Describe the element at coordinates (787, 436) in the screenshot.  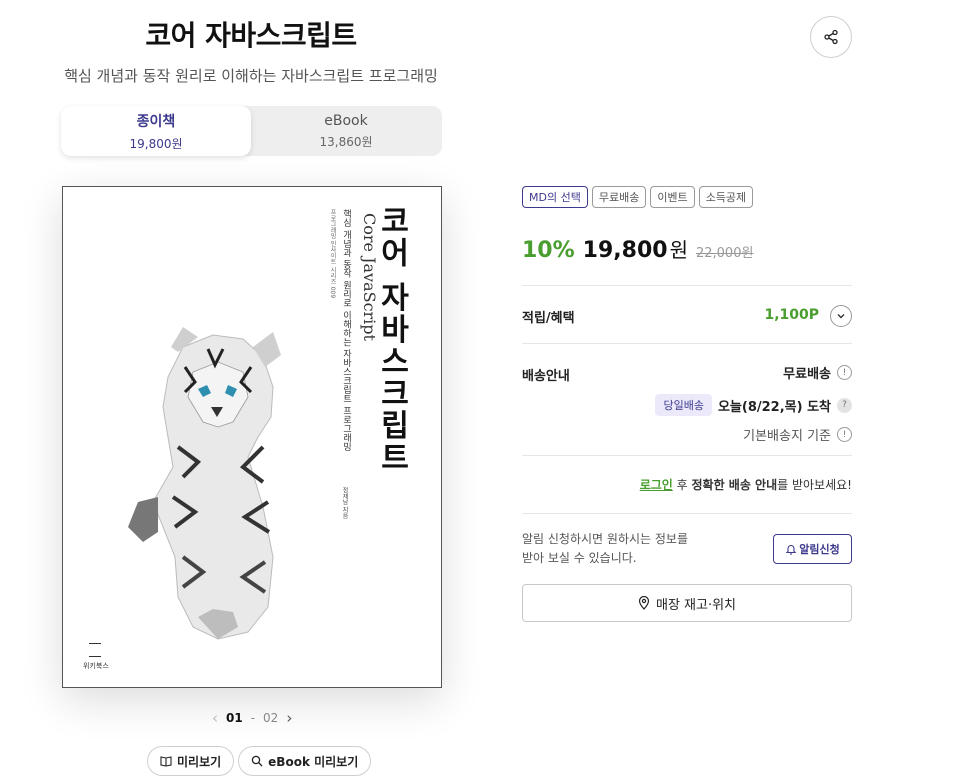
I see `shipping-base: 기본배송지 기준` at that location.